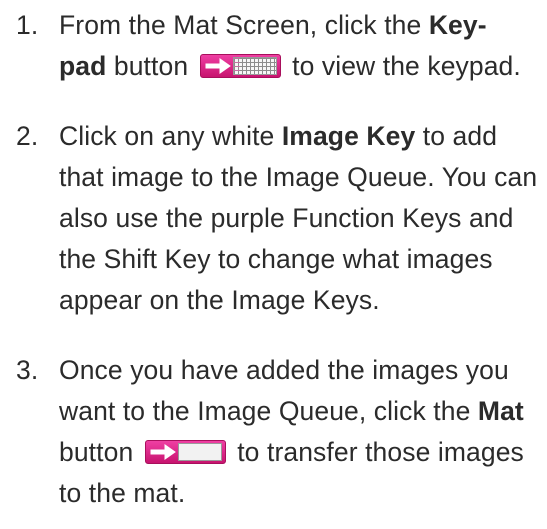 This screenshot has width=547, height=529. What do you see at coordinates (348, 136) in the screenshot?
I see `step-bold-term: Image Key` at bounding box center [348, 136].